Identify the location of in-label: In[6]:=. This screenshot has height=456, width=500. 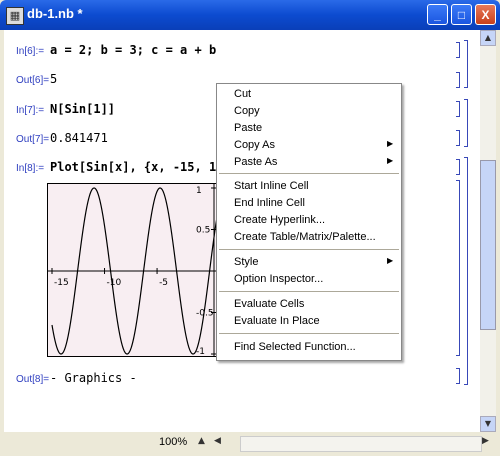
(30, 51).